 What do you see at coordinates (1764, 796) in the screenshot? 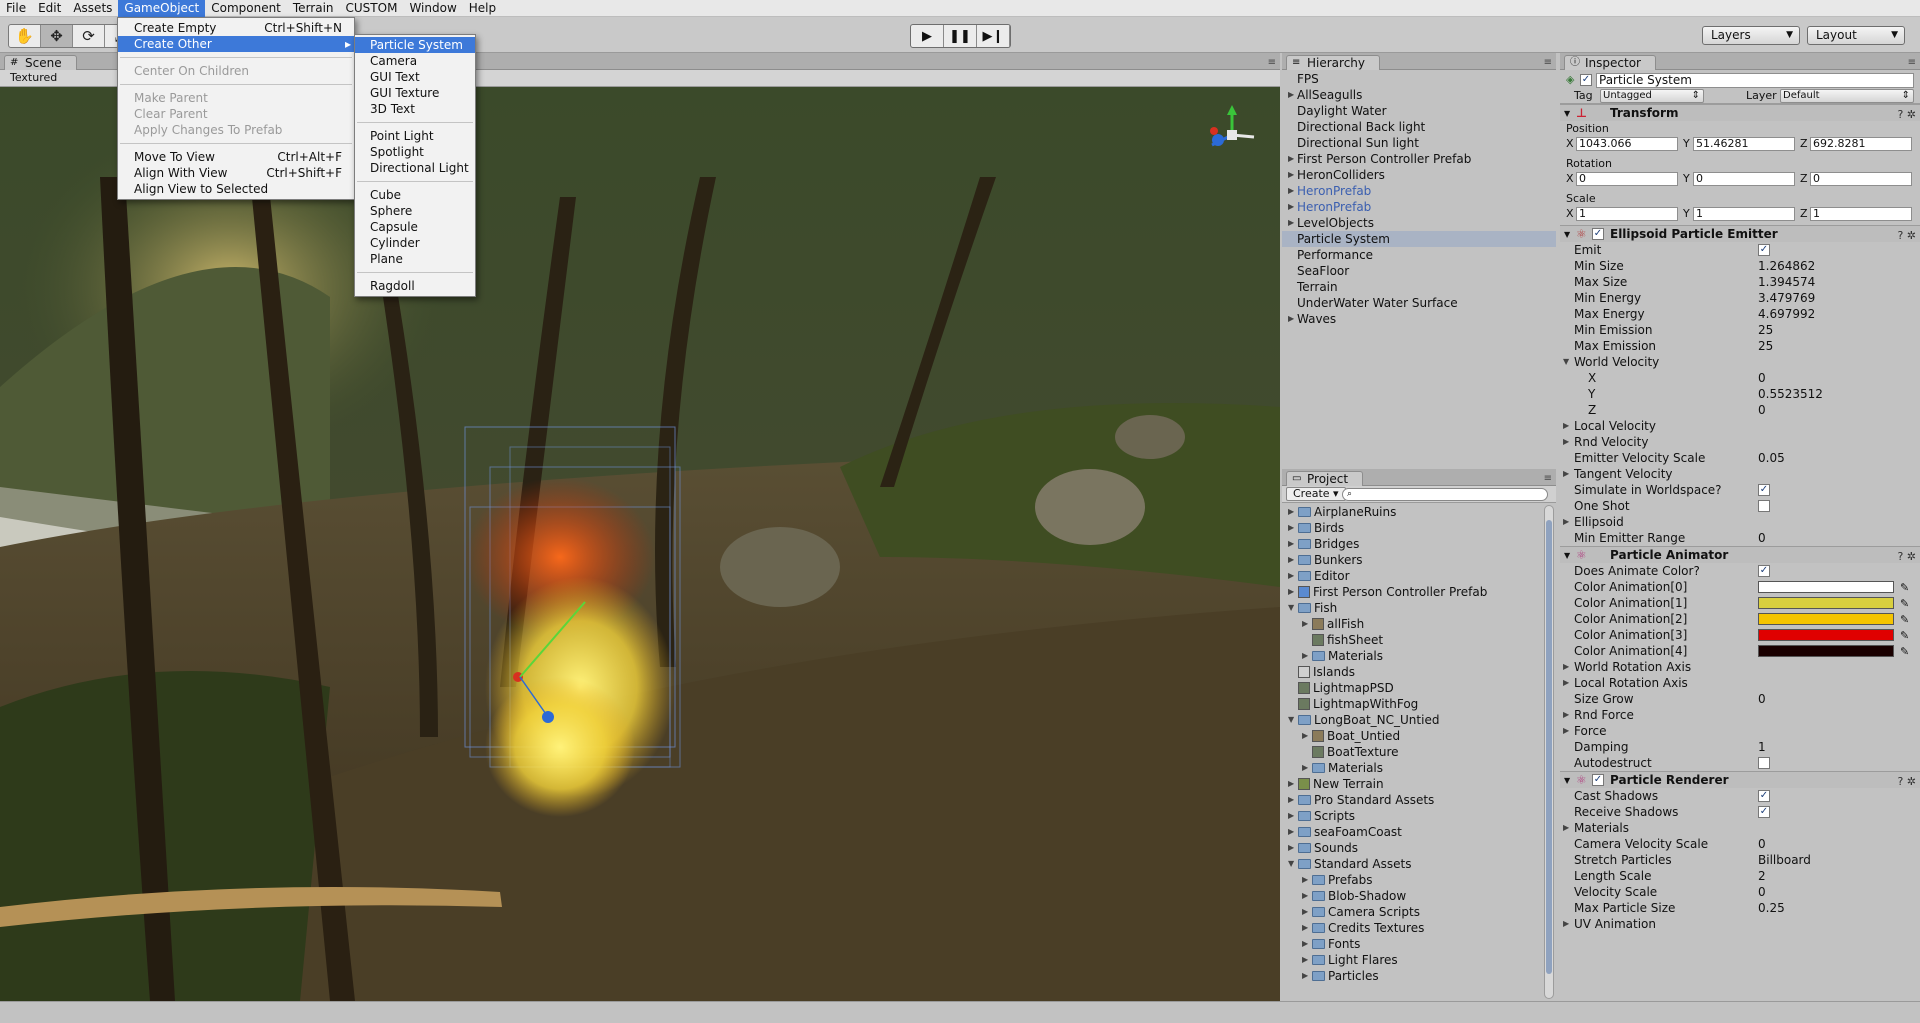
I see `cast-shadows-checkbox: ✓` at bounding box center [1764, 796].